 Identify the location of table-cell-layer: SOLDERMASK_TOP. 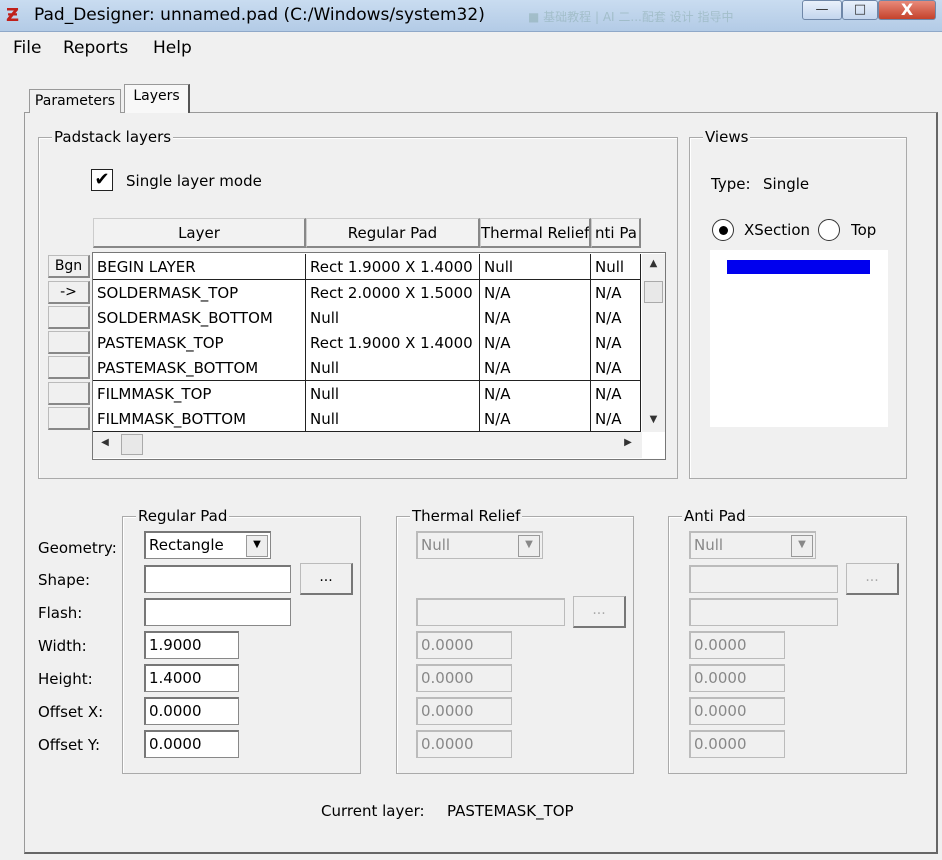
(199, 293).